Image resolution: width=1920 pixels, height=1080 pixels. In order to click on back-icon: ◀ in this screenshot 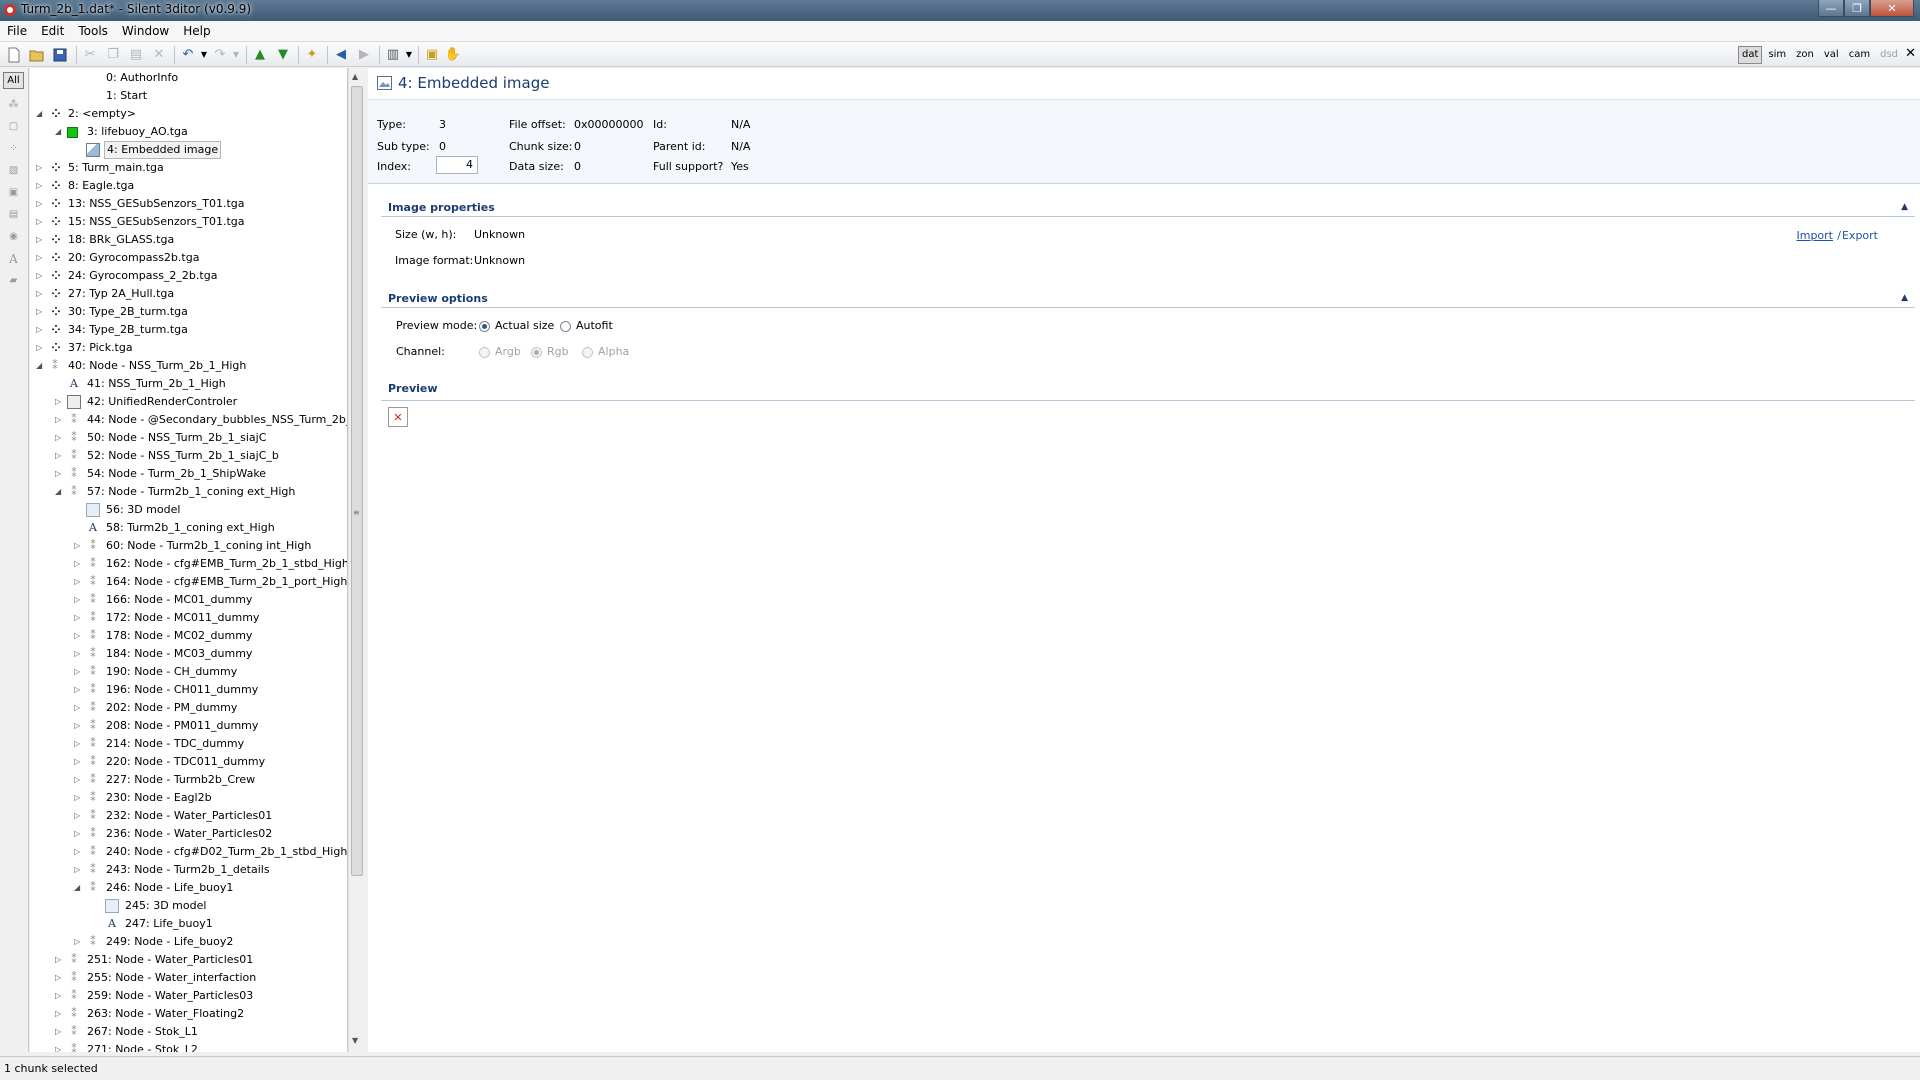, I will do `click(341, 55)`.